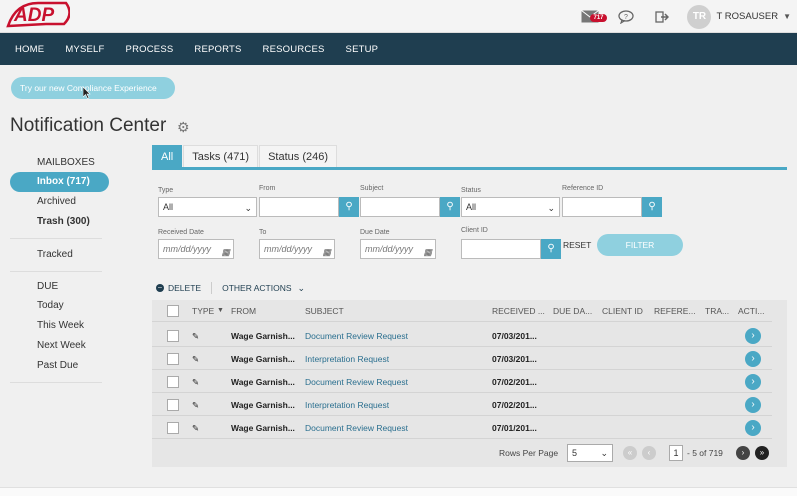 The image size is (797, 496). I want to click on user-name: T ROSAUSER, so click(747, 16).